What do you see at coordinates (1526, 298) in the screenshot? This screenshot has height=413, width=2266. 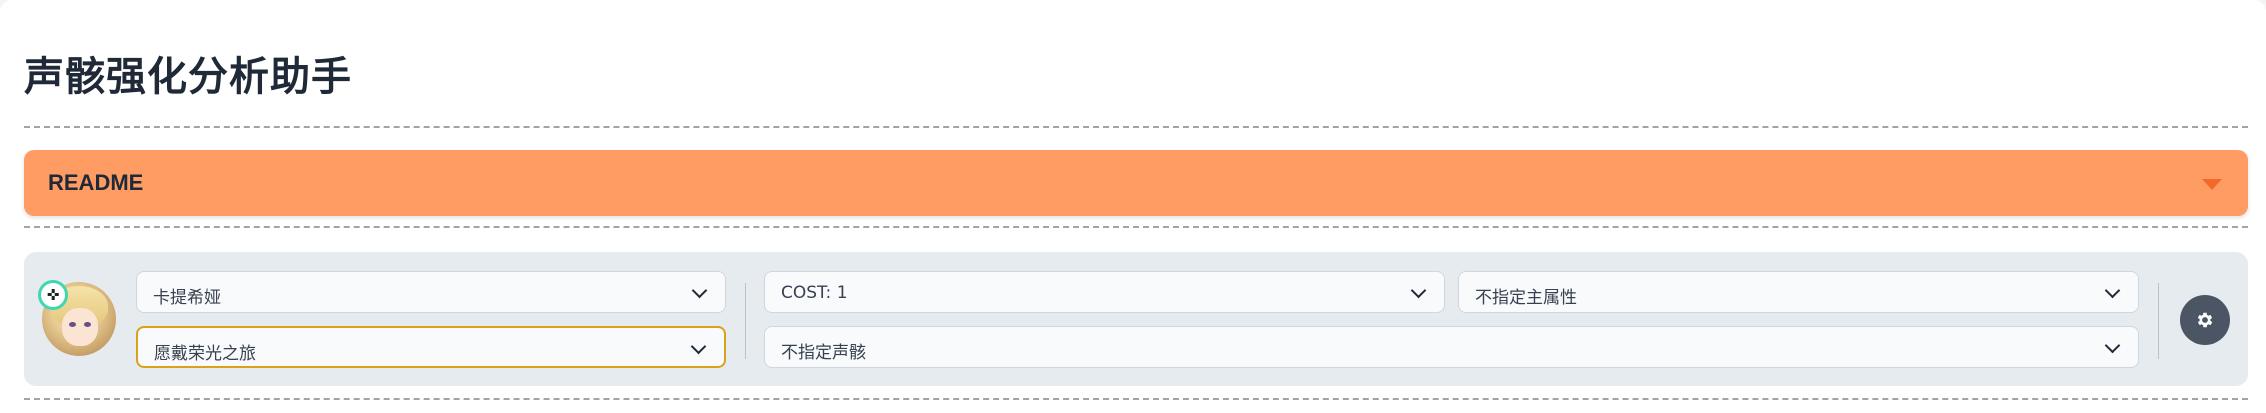 I see `main-stat-select-value: 不指定主属性` at bounding box center [1526, 298].